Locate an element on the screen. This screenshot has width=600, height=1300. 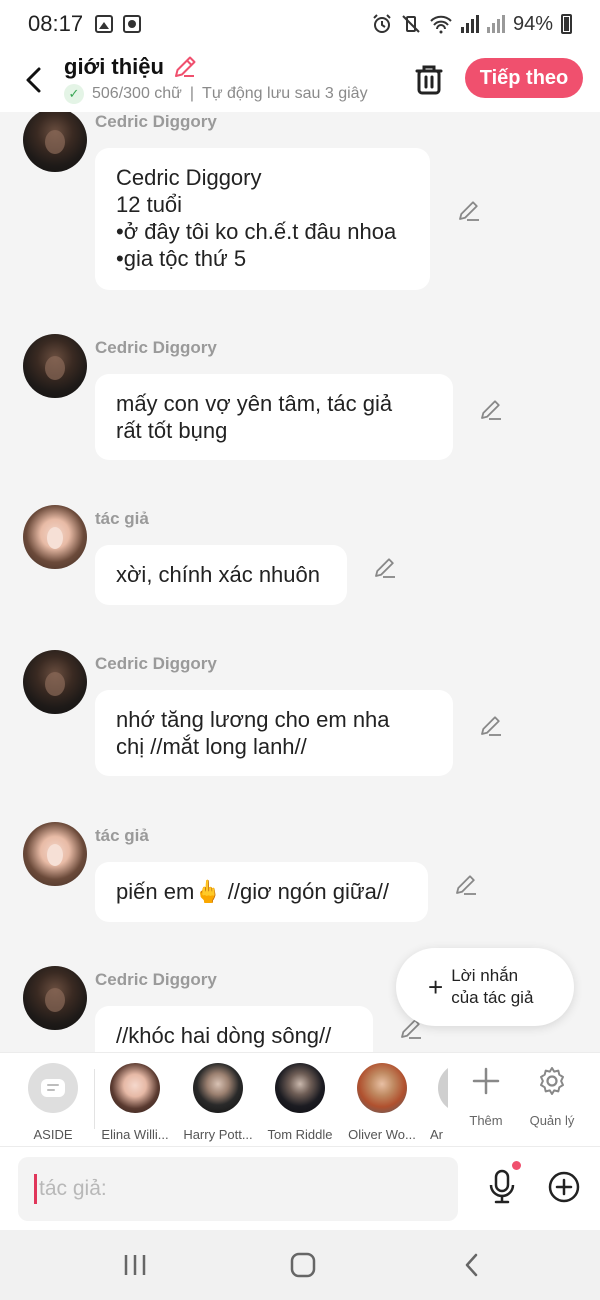
plus-icon: + is located at coordinates (436, 987).